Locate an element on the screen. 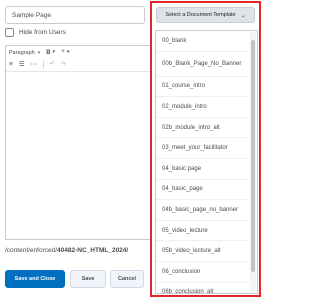  insert-chevron-icon: ▾ is located at coordinates (68, 52).